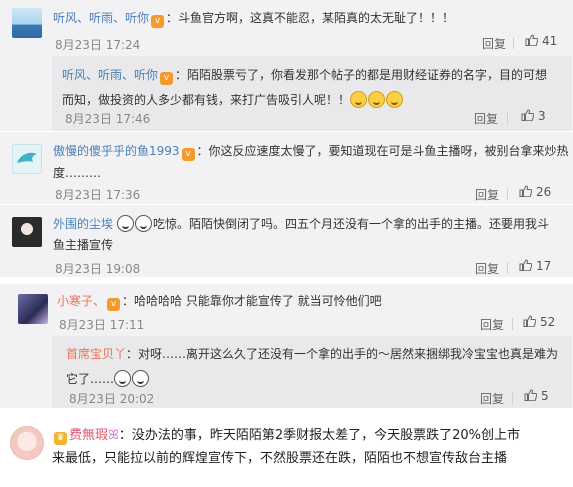 The width and height of the screenshot is (573, 487). What do you see at coordinates (535, 192) in the screenshot?
I see `like-button: 26` at bounding box center [535, 192].